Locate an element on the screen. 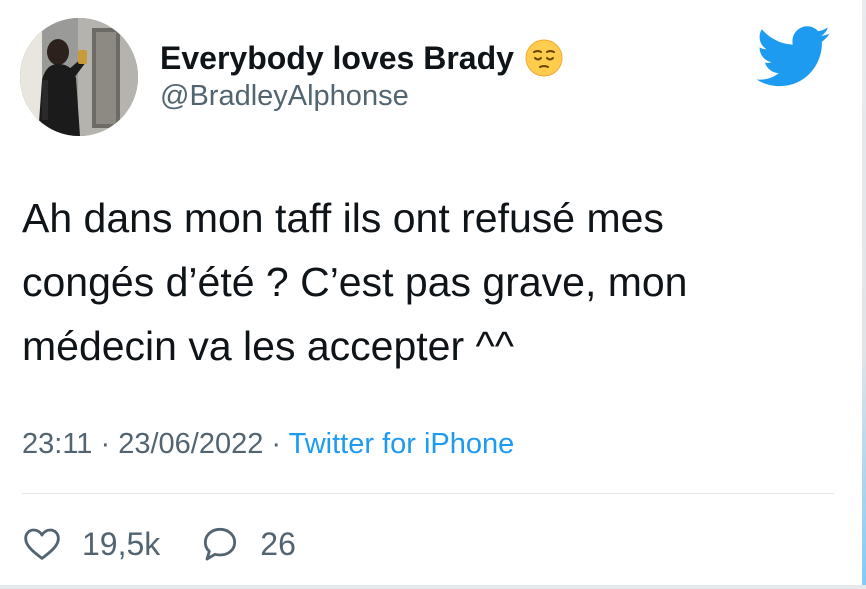  display-name-text: Everybody loves Brady is located at coordinates (337, 57).